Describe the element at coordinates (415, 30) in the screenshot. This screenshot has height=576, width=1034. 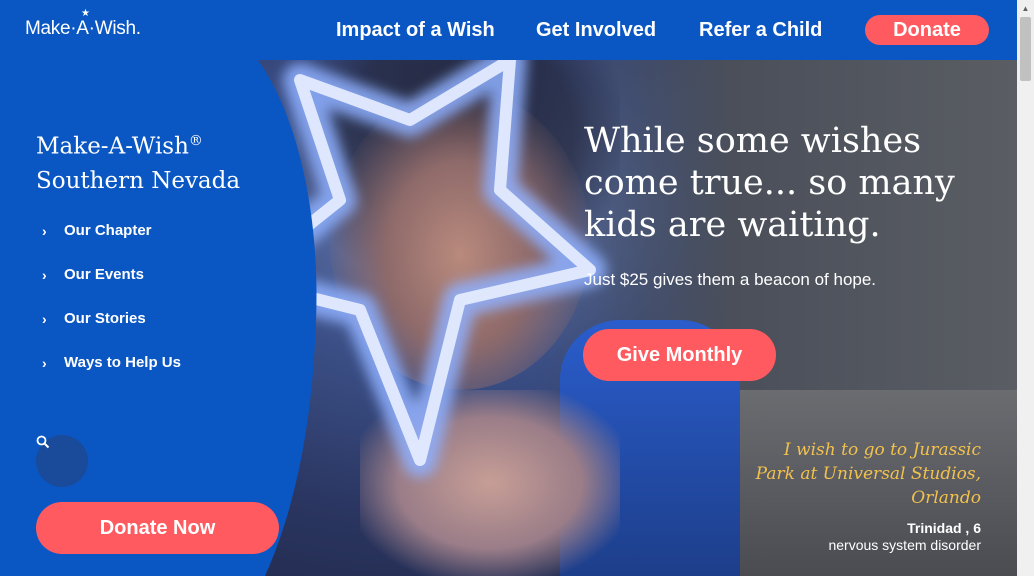
I see `nav-impact-of-a-wish: Impact of a Wish` at that location.